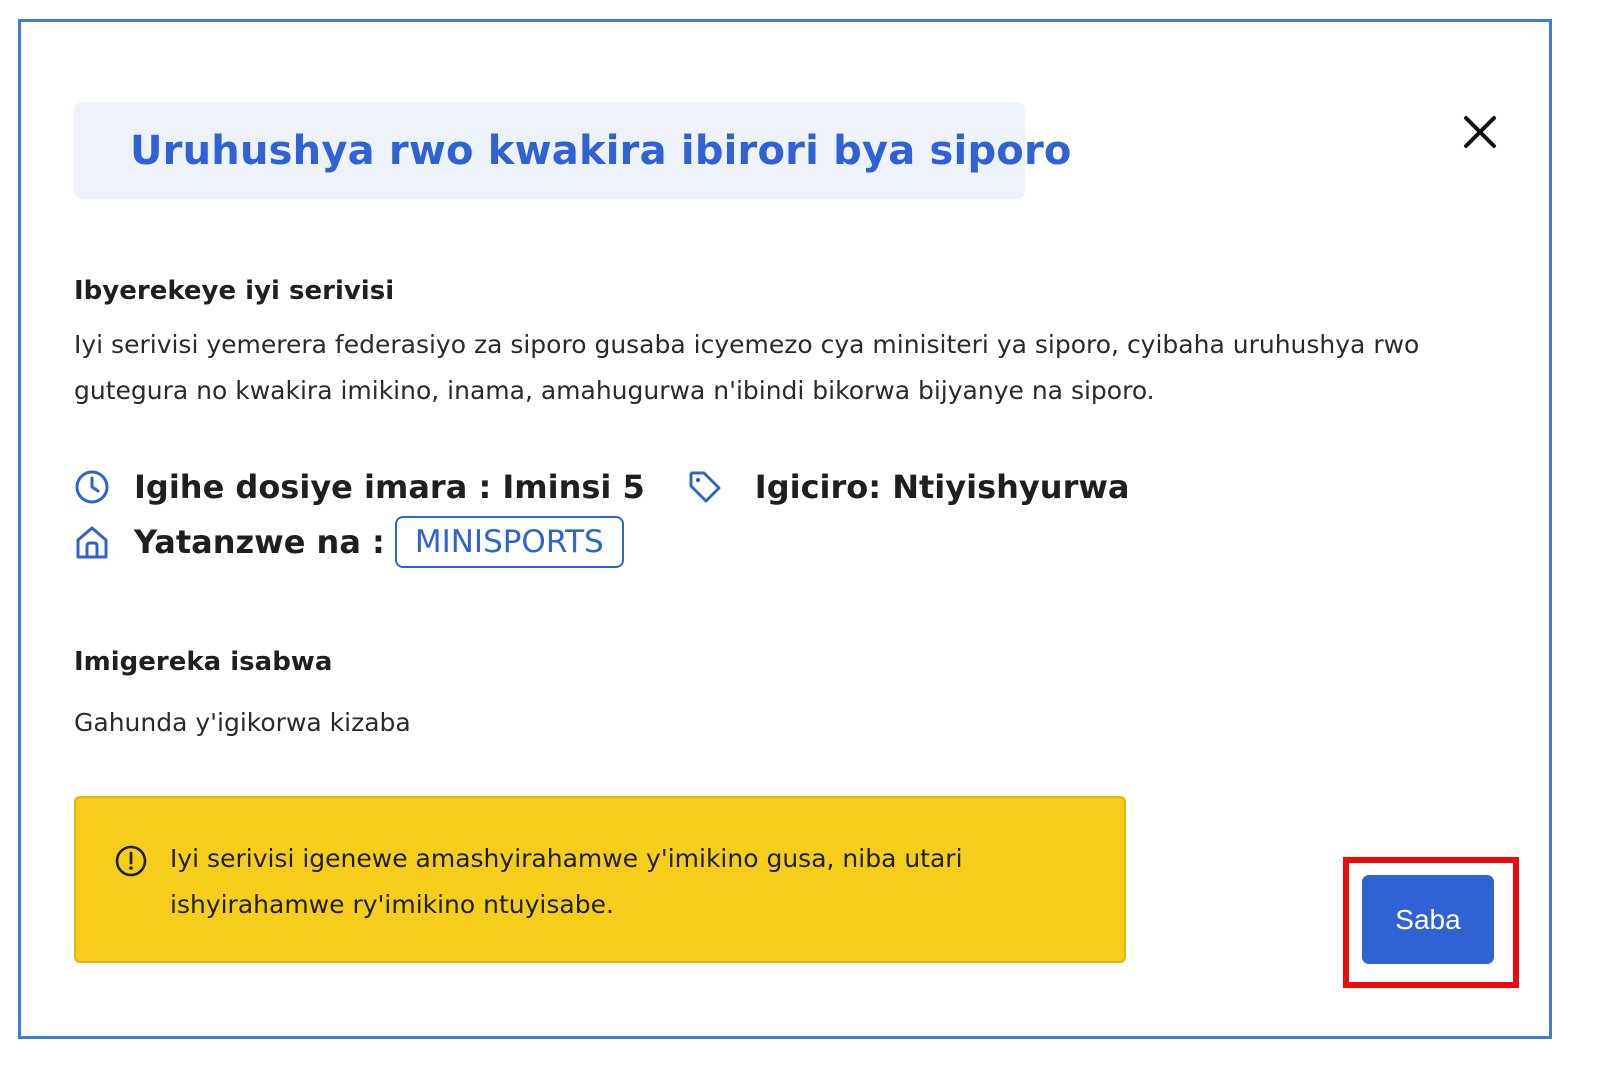 Image resolution: width=1600 pixels, height=1075 pixels. I want to click on home-icon, so click(92, 542).